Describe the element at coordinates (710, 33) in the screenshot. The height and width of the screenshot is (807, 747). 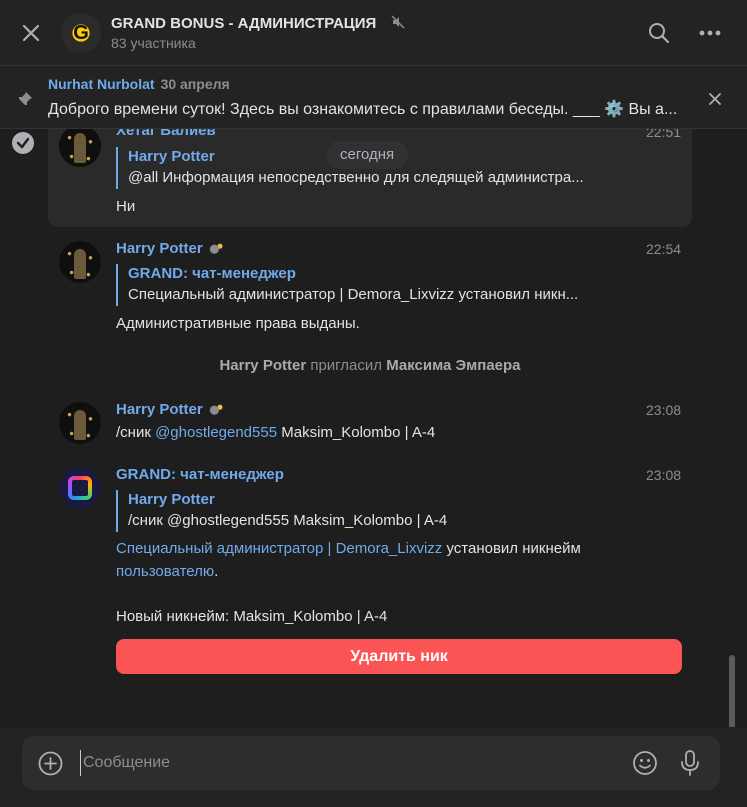
I see `more-icon` at that location.